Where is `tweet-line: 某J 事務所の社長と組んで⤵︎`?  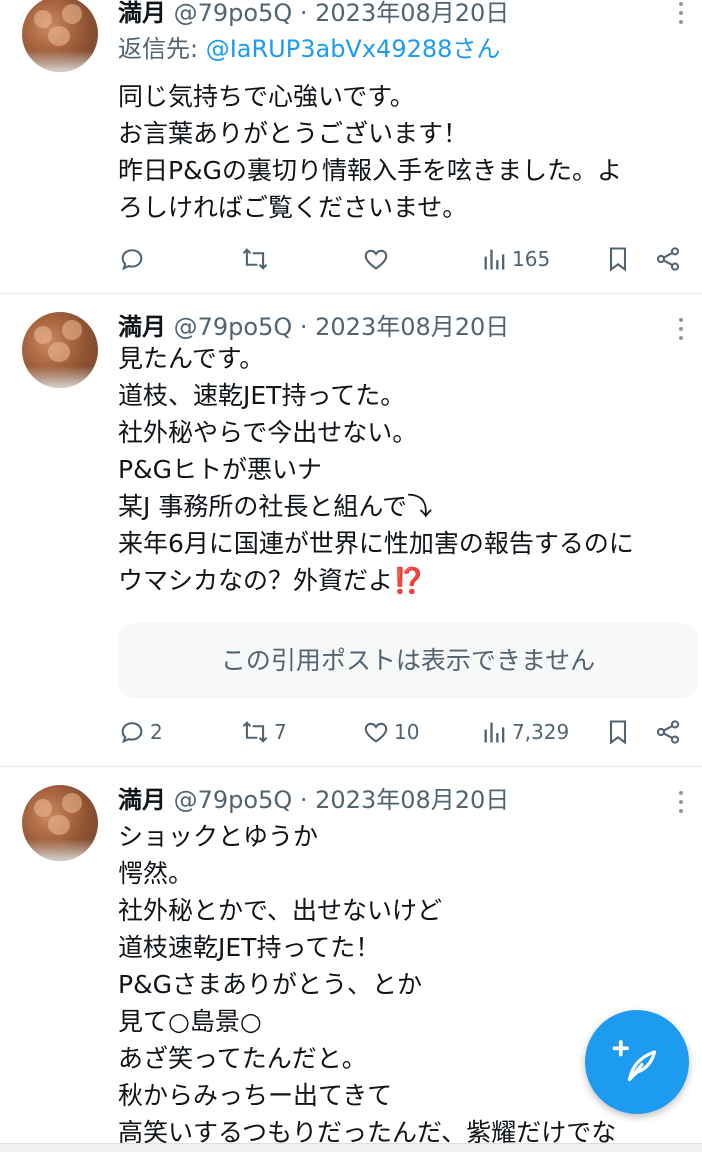 tweet-line: 某J 事務所の社長と組んで⤵︎ is located at coordinates (275, 506).